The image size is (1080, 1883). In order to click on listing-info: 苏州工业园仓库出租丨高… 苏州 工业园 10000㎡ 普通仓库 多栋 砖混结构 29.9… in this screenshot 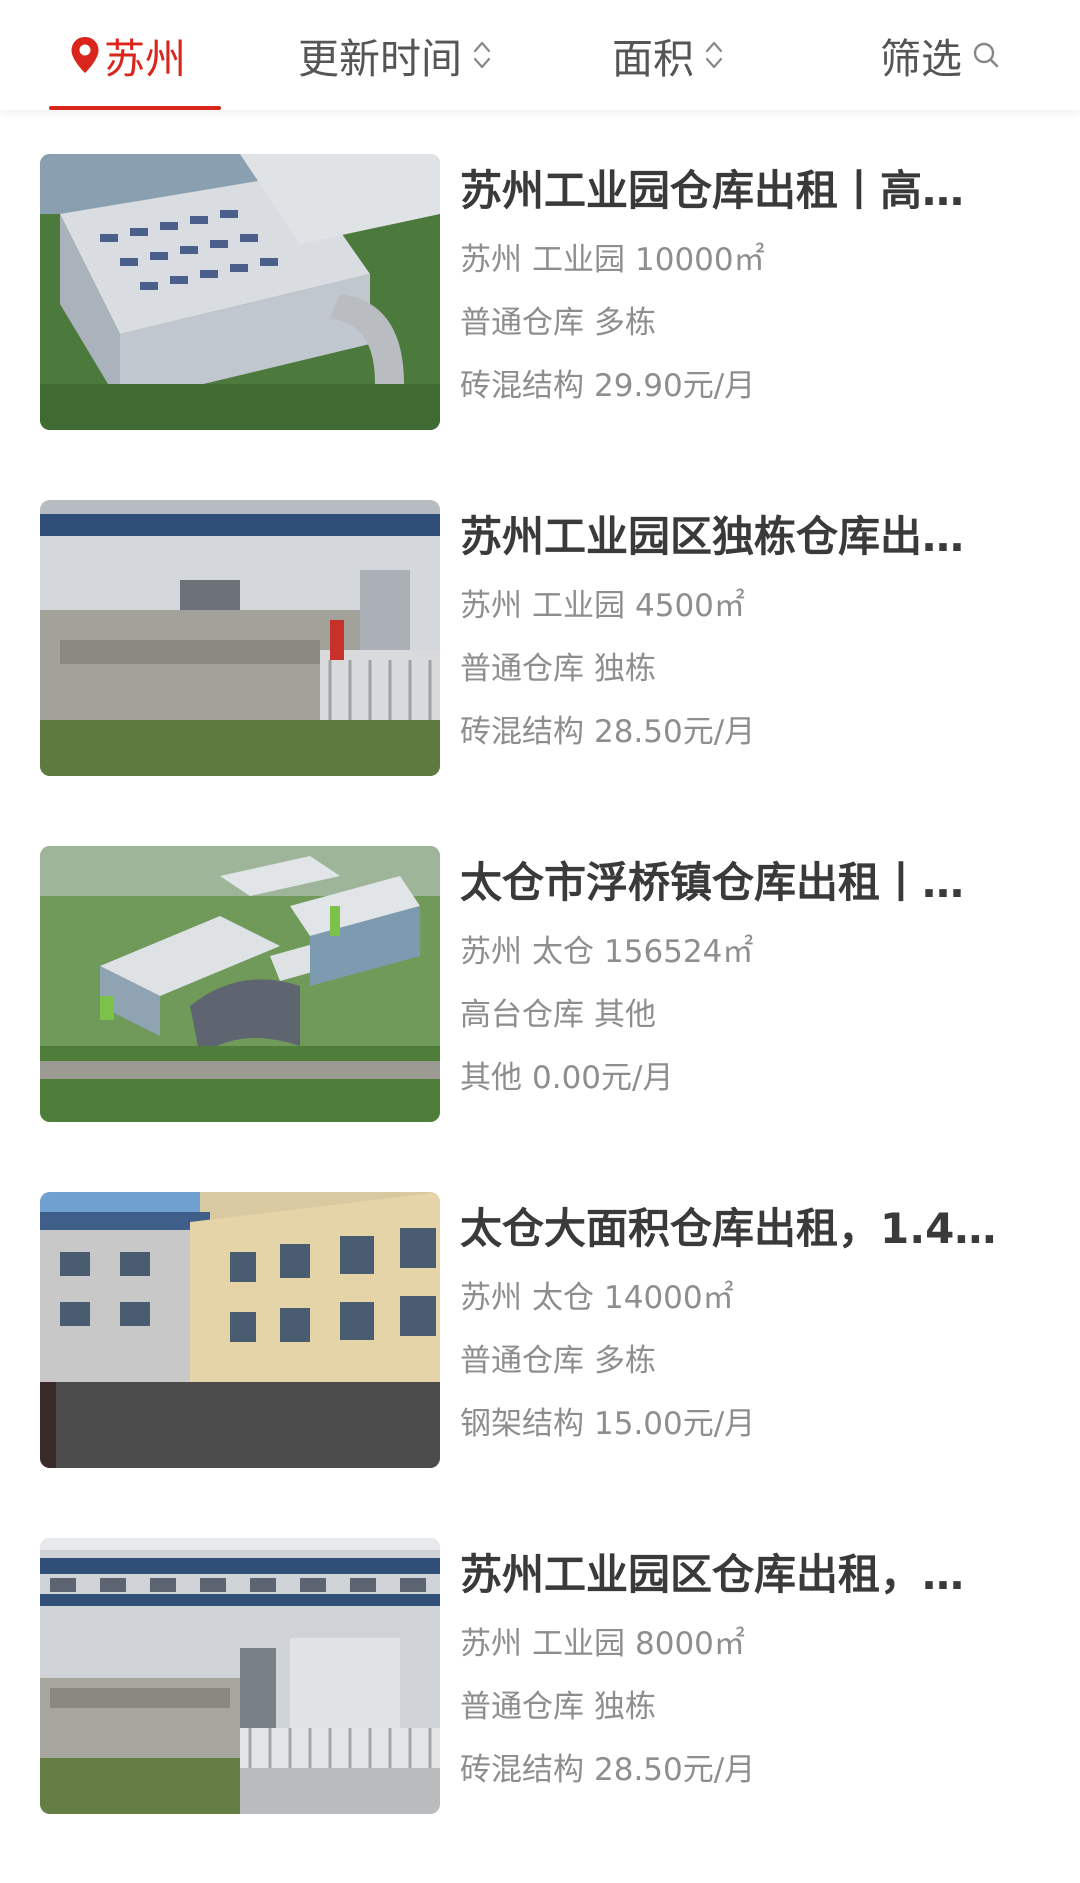, I will do `click(740, 285)`.